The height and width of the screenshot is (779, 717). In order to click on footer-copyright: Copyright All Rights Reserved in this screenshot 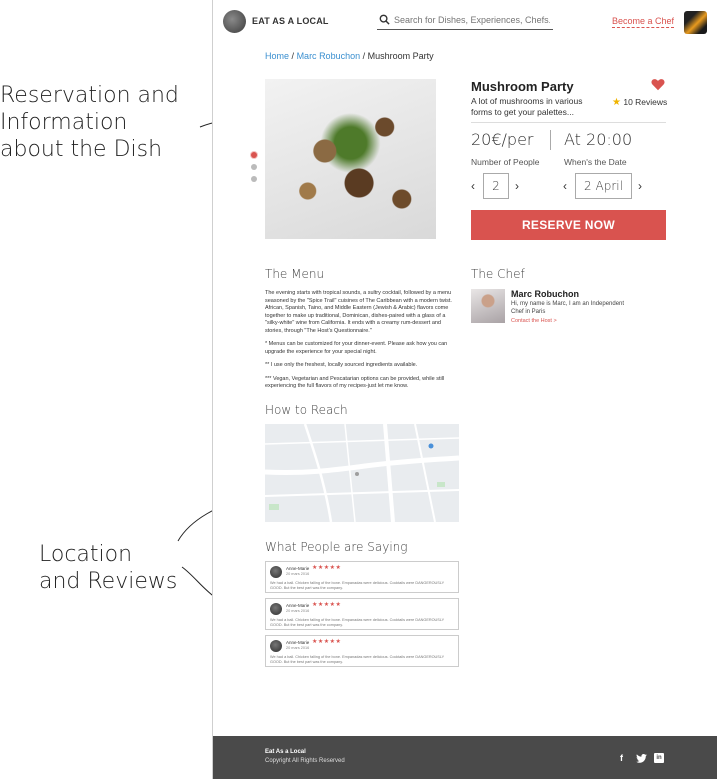, I will do `click(305, 761)`.